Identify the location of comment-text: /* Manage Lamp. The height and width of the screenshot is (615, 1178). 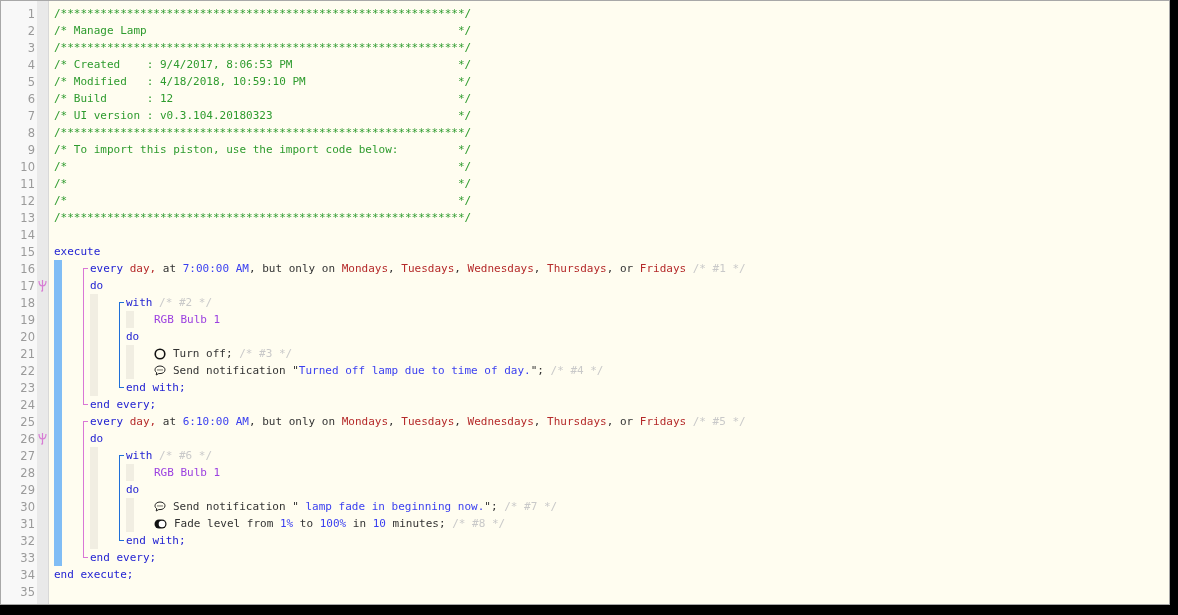
(101, 30).